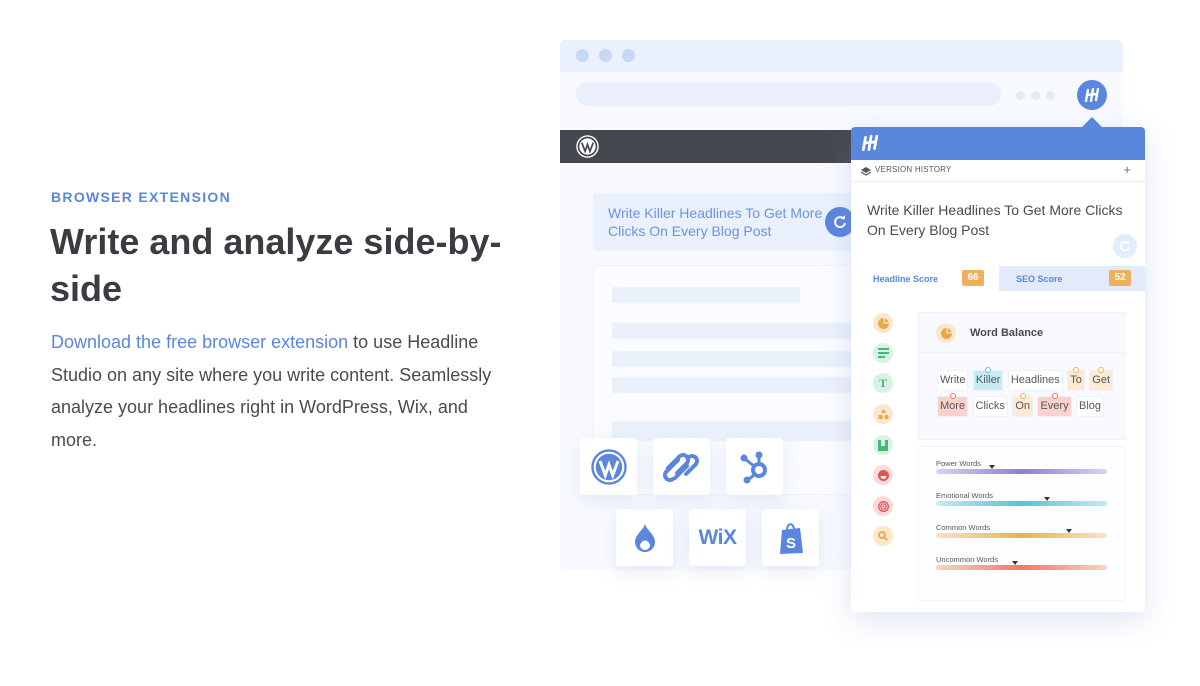 The image size is (1200, 686). I want to click on word-chip: On, so click(1022, 405).